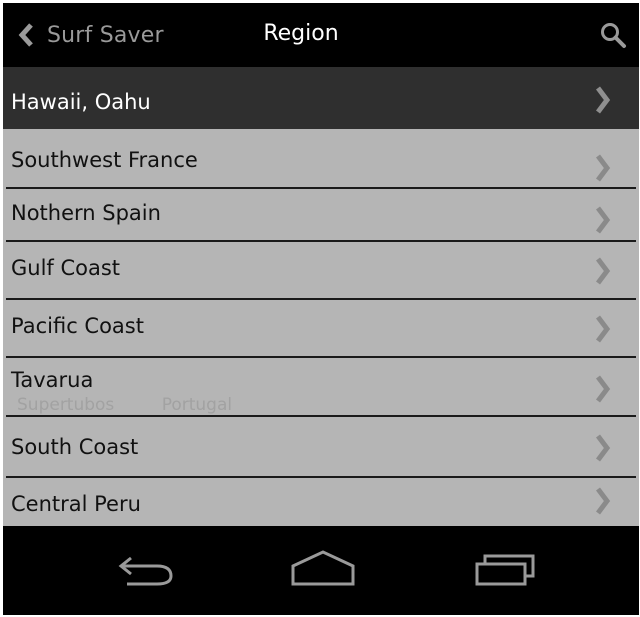 This screenshot has height=617, width=640. Describe the element at coordinates (321, 386) in the screenshot. I see `region-row-tavarua: Tavarua` at that location.